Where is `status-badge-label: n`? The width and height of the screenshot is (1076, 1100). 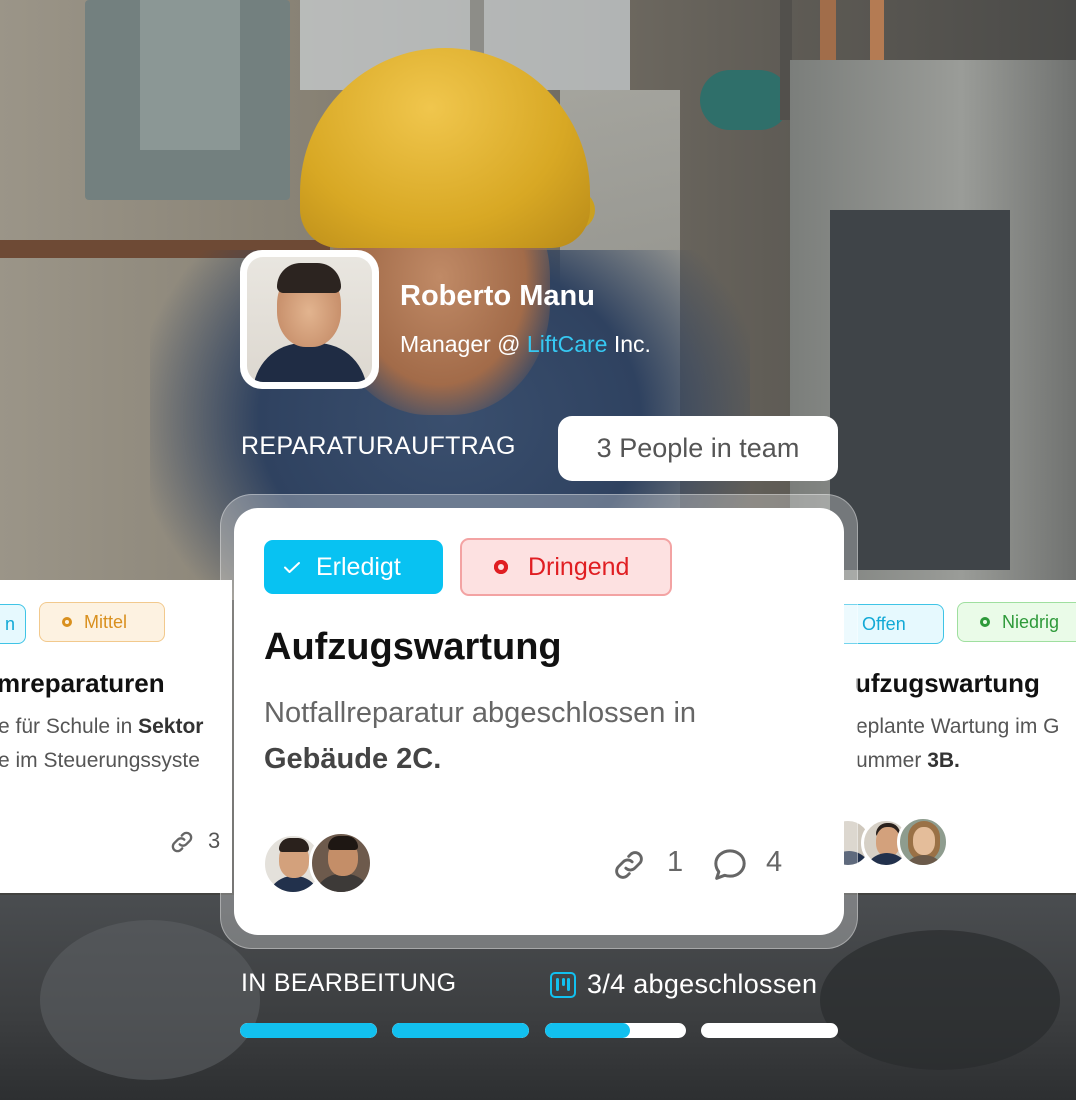 status-badge-label: n is located at coordinates (9, 623).